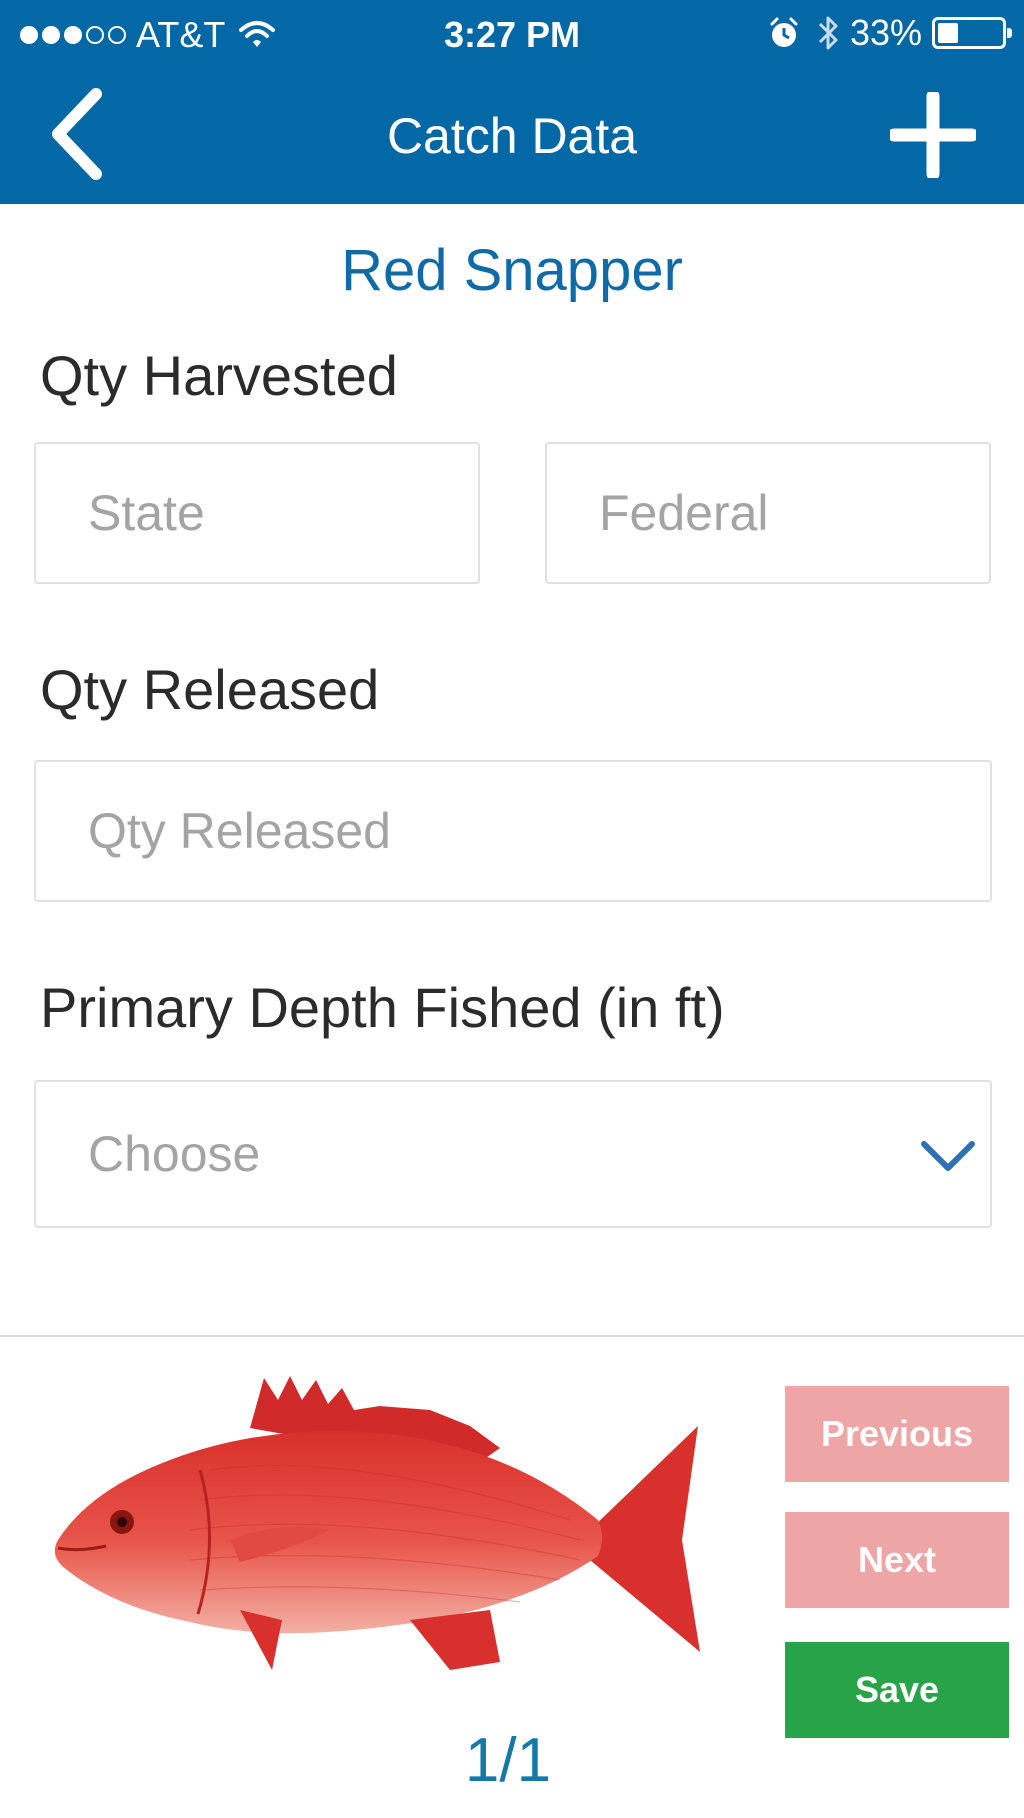 This screenshot has width=1024, height=1818. I want to click on battery-icon, so click(972, 33).